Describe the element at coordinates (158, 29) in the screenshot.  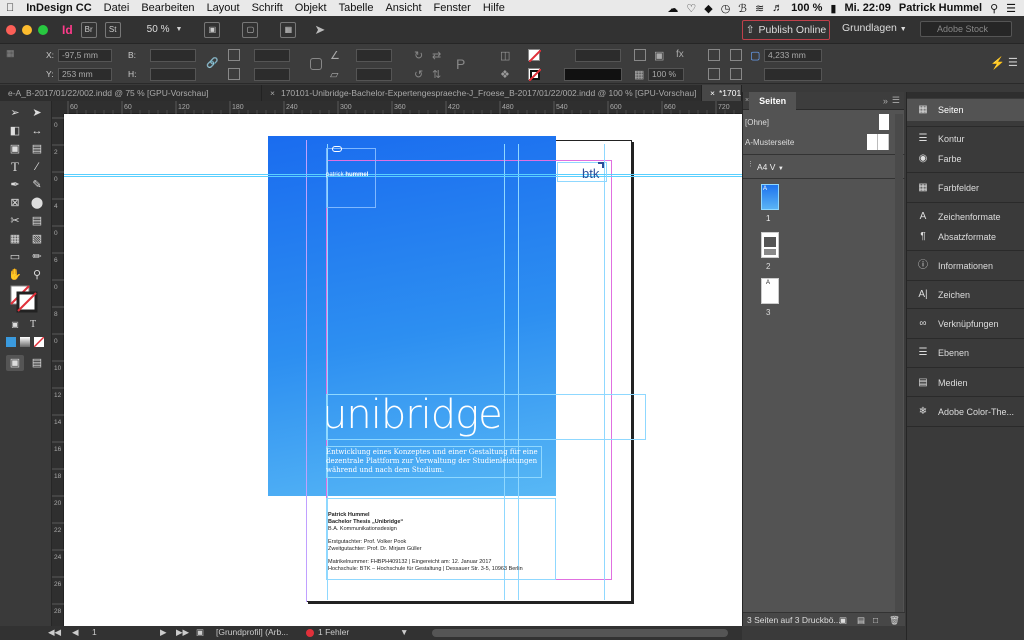
I see `zoom-level-dropdown: 50 %` at that location.